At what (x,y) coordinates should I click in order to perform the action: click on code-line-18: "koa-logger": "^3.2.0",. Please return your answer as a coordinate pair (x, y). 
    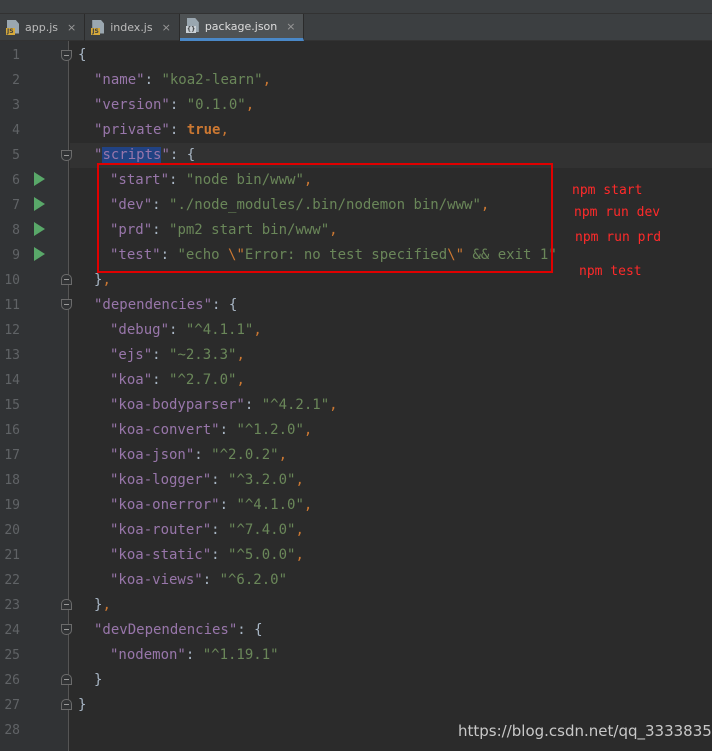
    Looking at the image, I should click on (207, 480).